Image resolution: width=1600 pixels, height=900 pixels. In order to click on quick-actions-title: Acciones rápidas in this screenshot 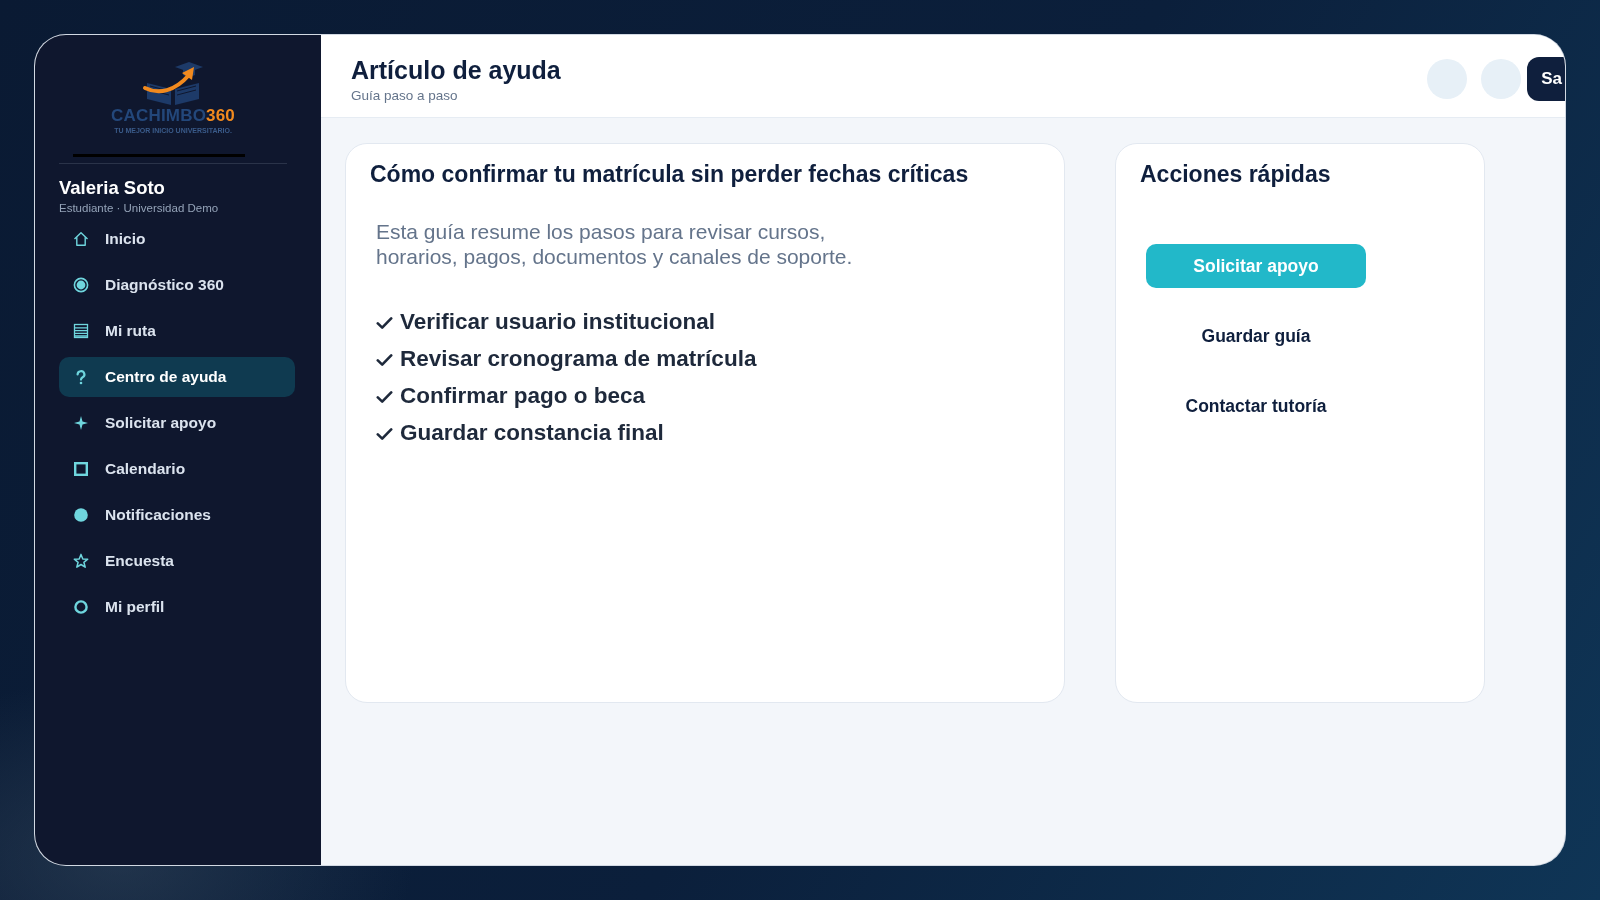, I will do `click(1235, 174)`.